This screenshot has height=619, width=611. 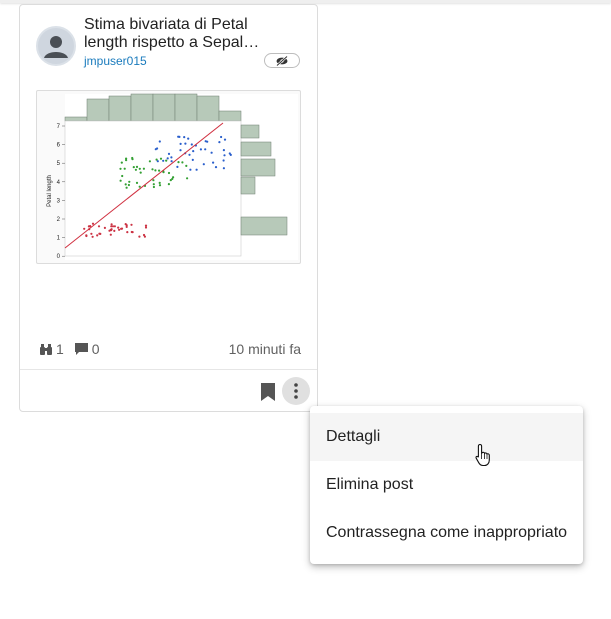 I want to click on more-options-button, so click(x=296, y=391).